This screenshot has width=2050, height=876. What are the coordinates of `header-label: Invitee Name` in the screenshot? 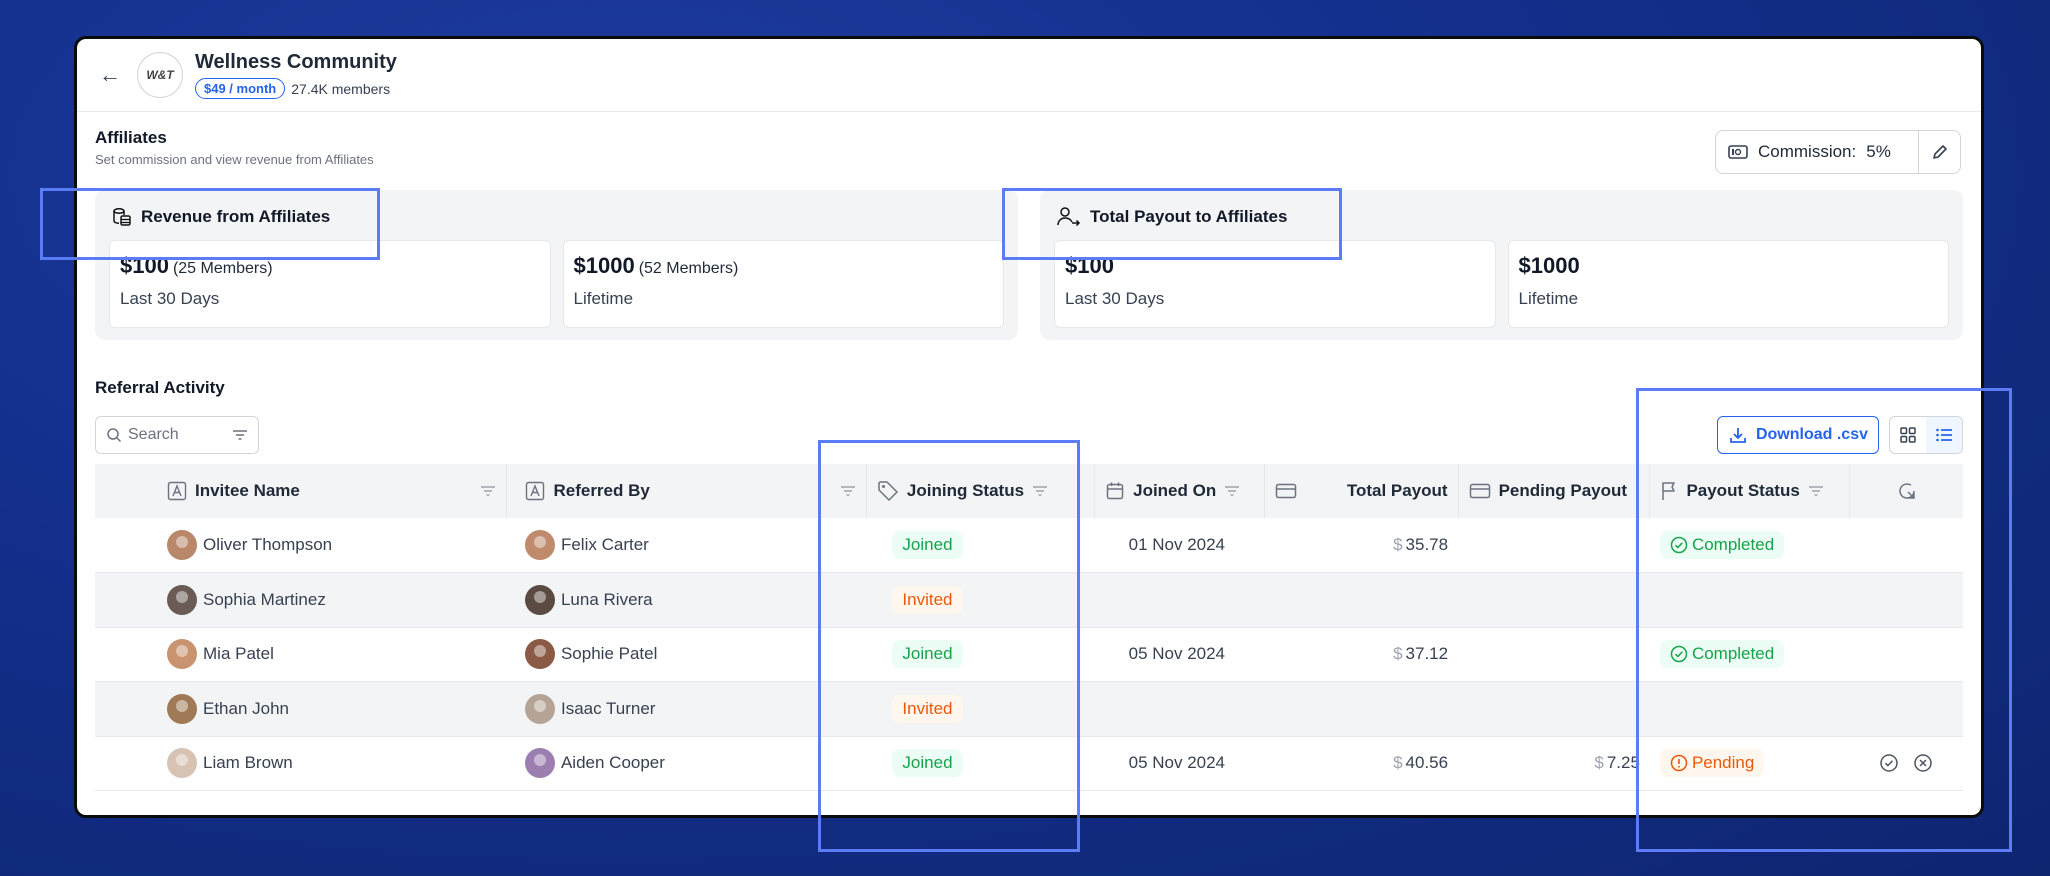 It's located at (247, 490).